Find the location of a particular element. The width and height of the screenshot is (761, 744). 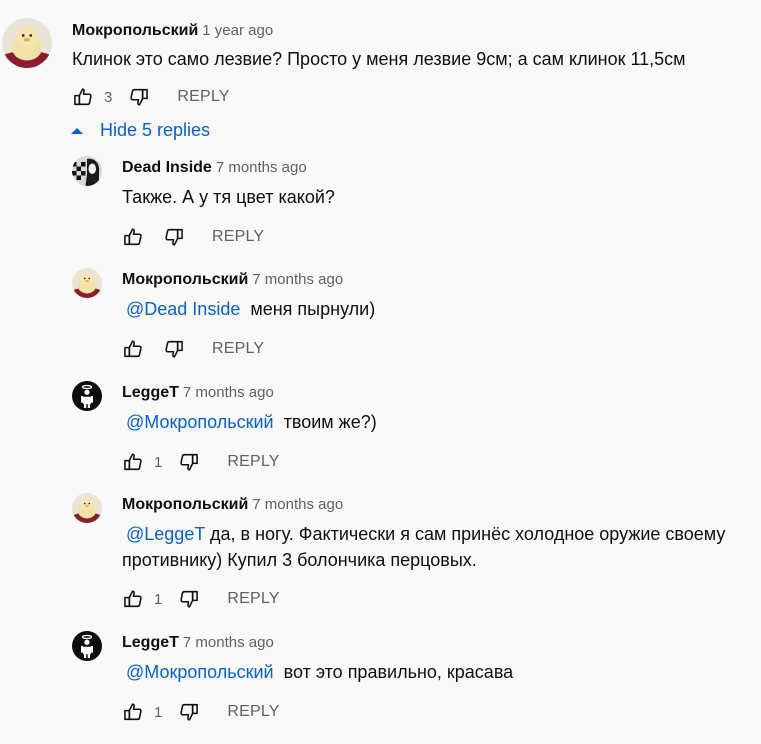

hide-replies-button: Hide 5 replies is located at coordinates (140, 130).